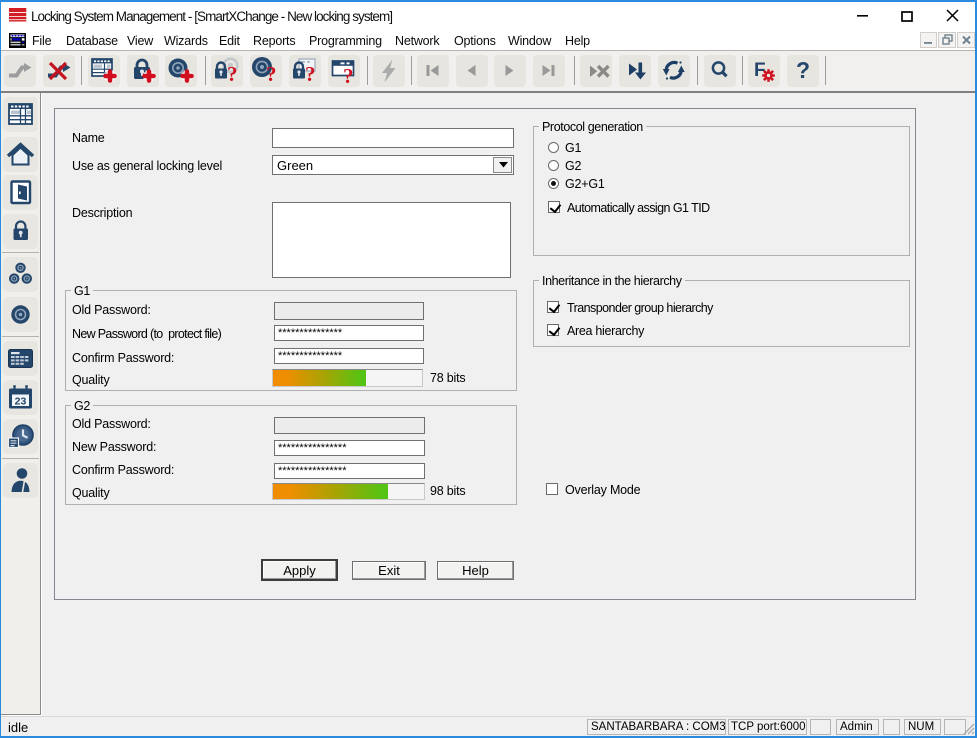  Describe the element at coordinates (21, 402) in the screenshot. I see `svg-text: 23` at that location.